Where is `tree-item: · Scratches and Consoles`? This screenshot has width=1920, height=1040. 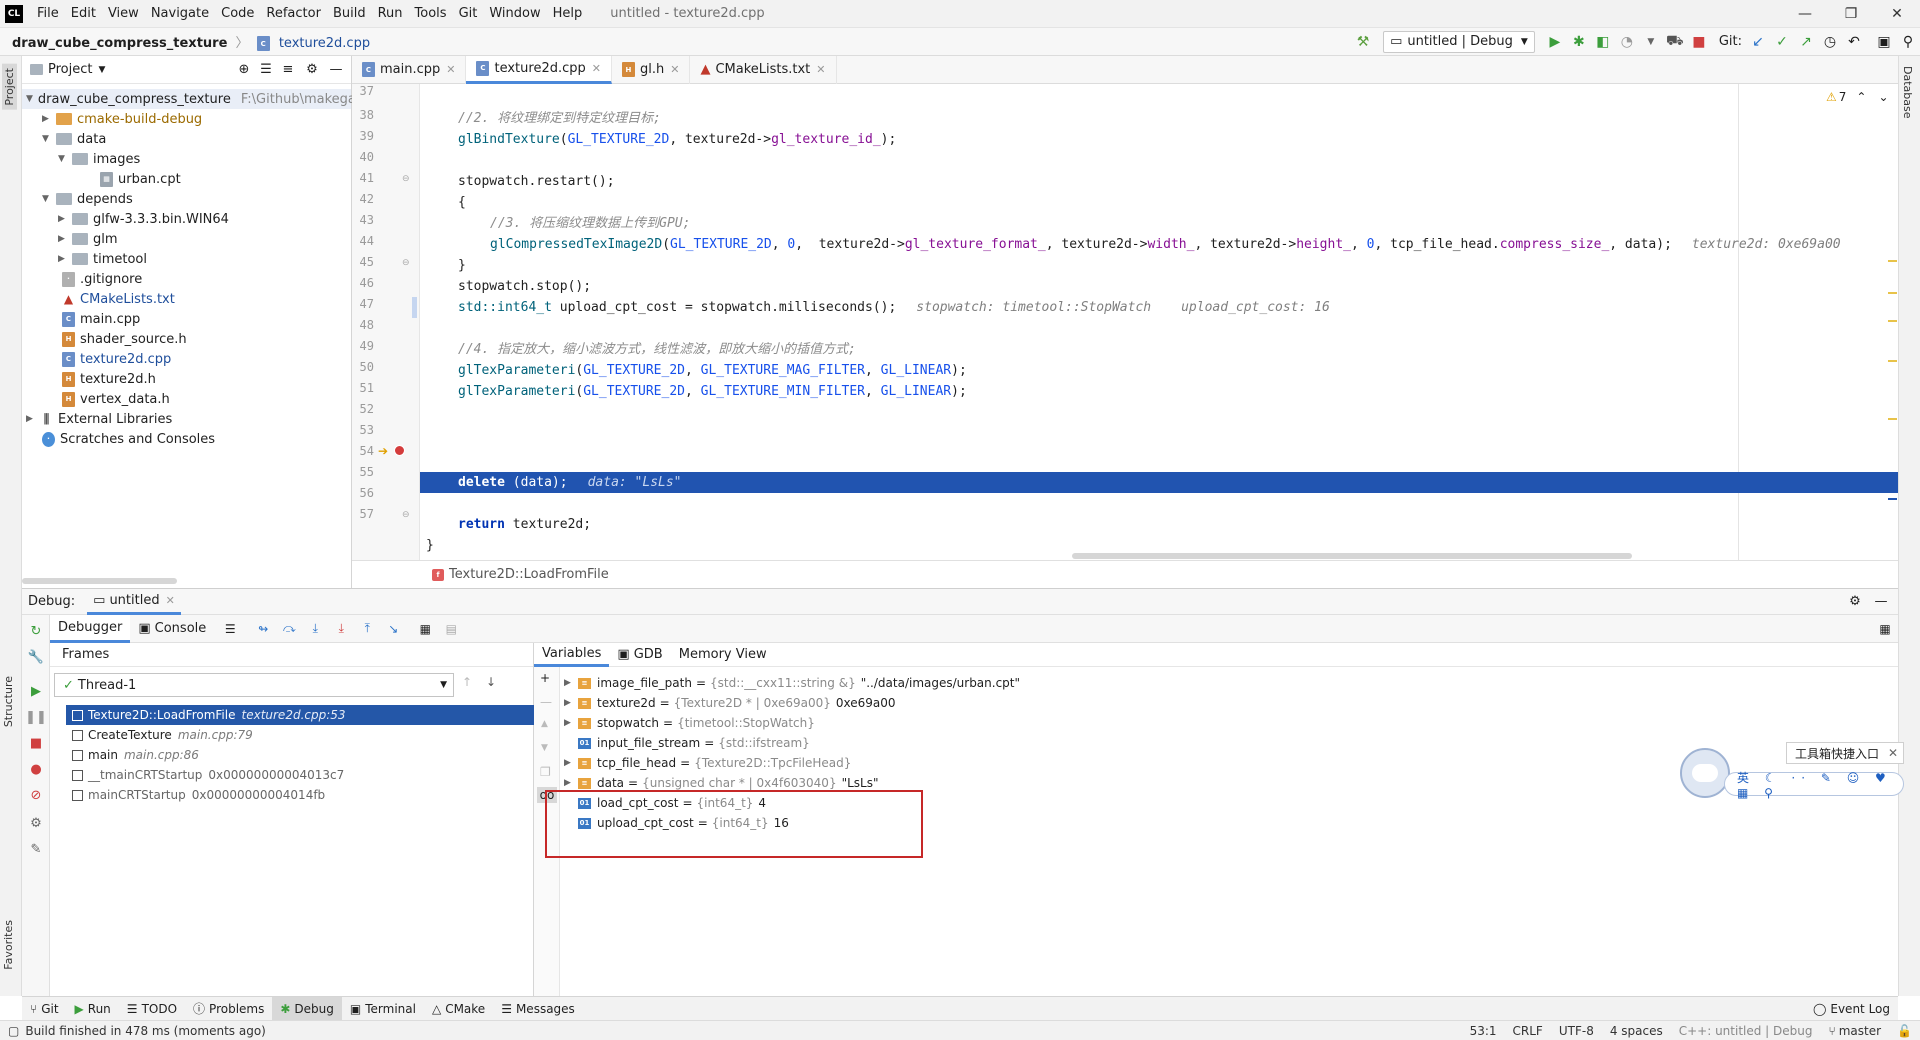
tree-item: · Scratches and Consoles is located at coordinates (186, 439).